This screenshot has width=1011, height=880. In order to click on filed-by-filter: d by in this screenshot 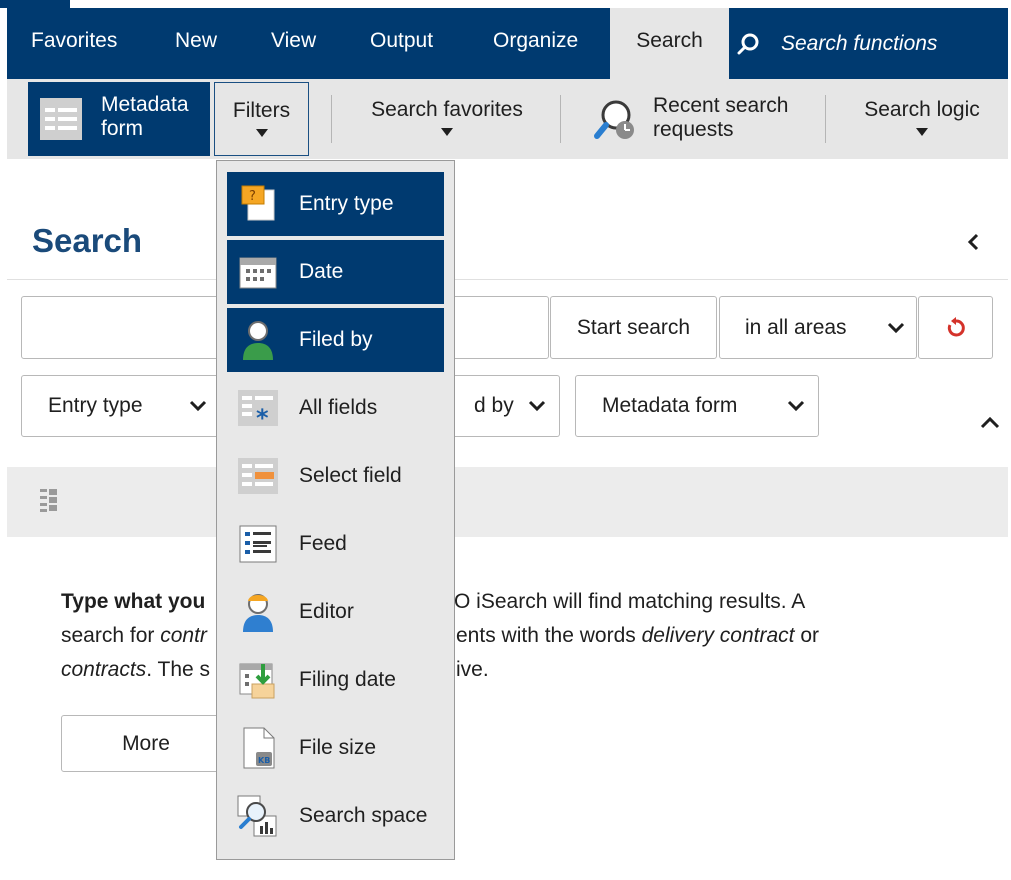, I will do `click(500, 406)`.